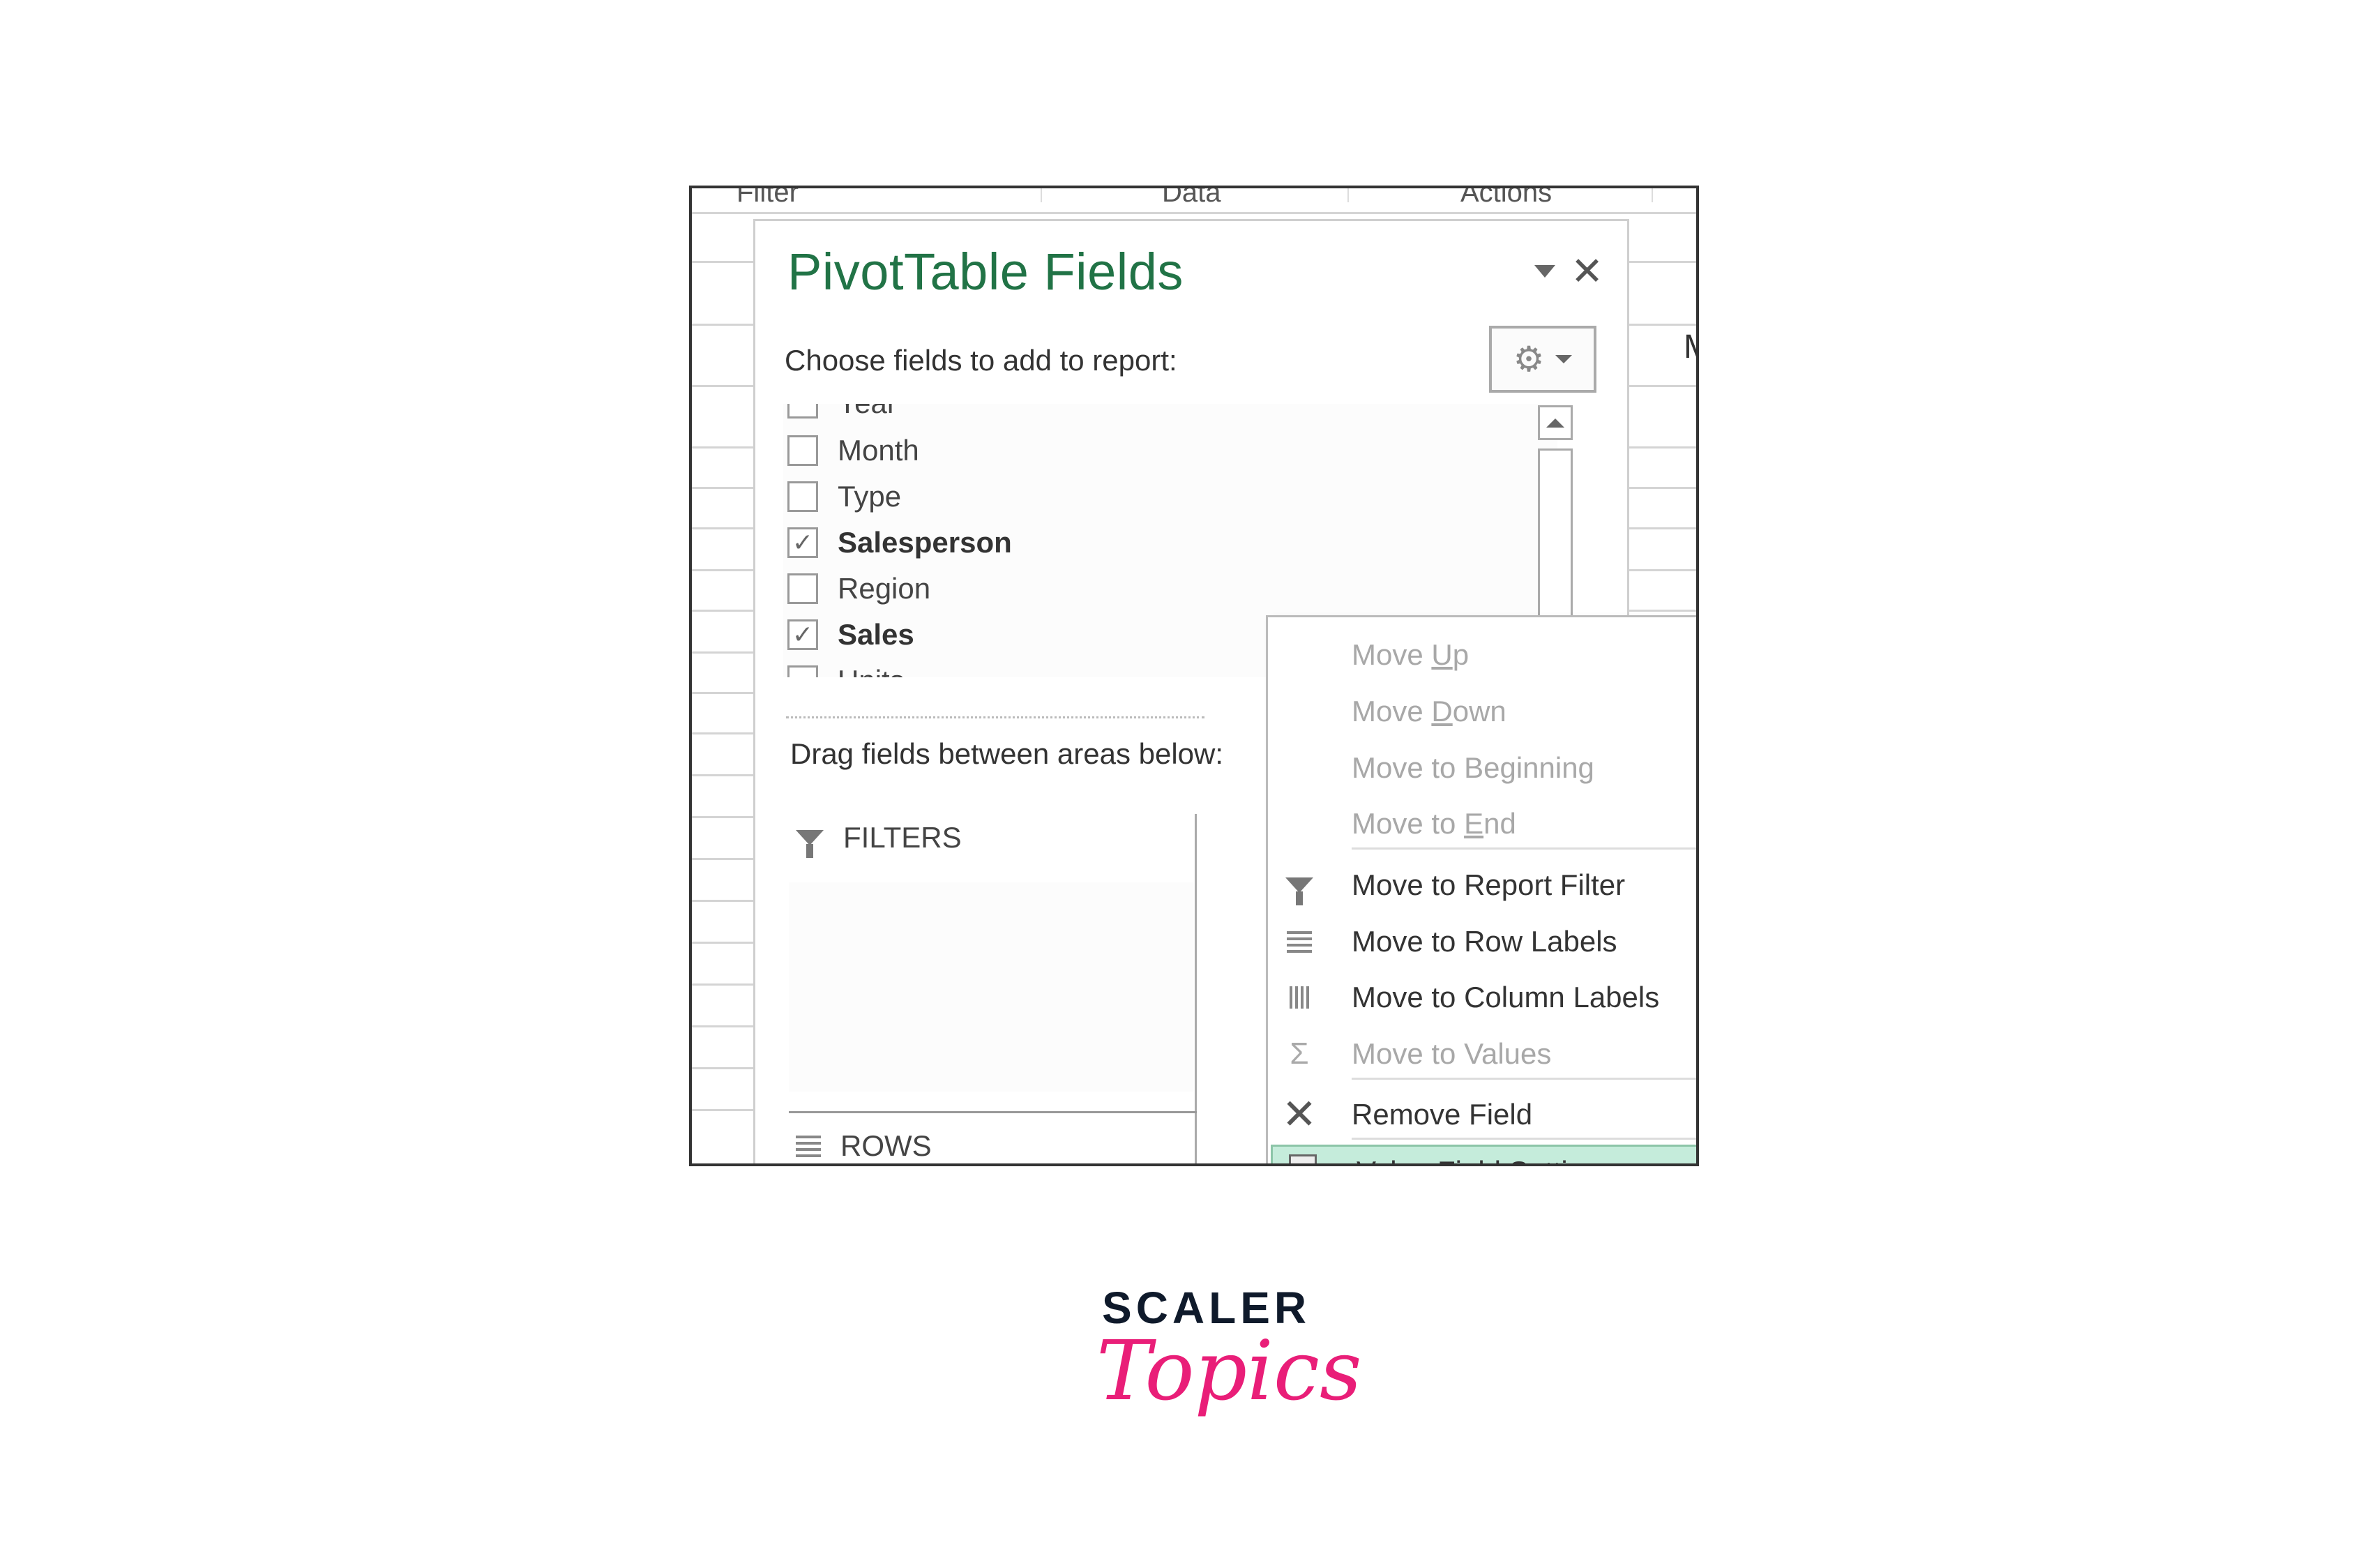  I want to click on scroll-up-button, so click(1556, 422).